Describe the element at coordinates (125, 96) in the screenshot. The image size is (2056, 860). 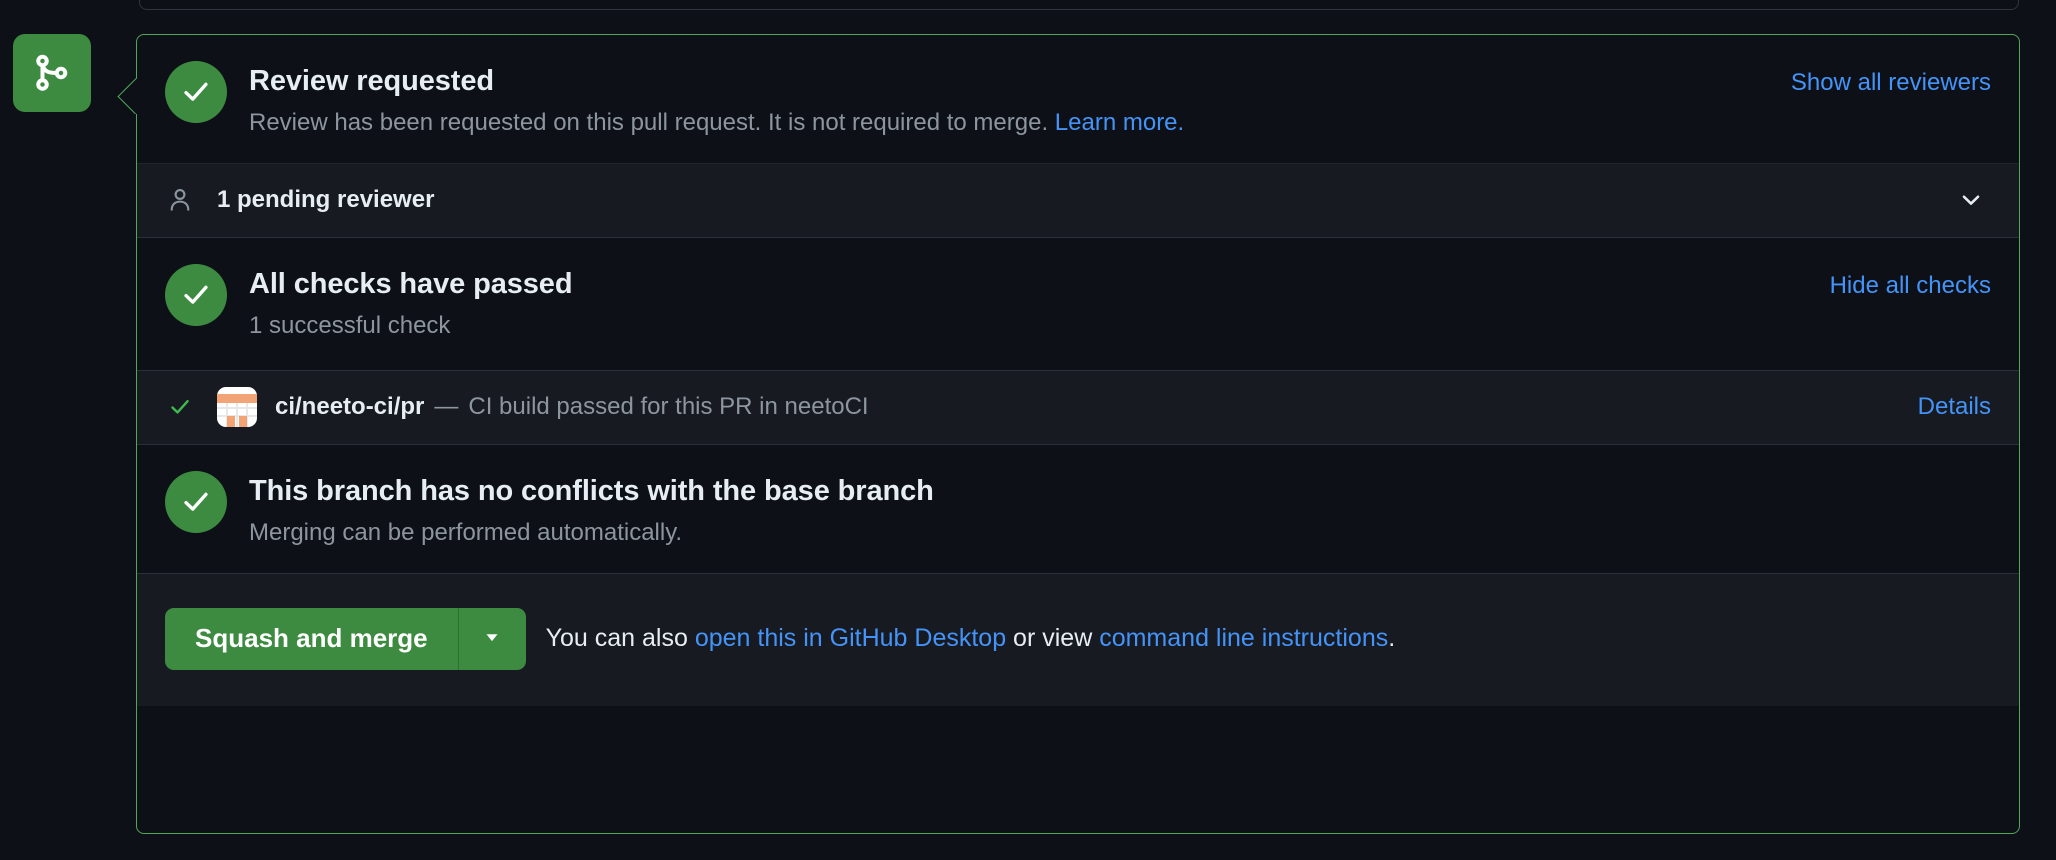
I see `merge-box-pointer` at that location.